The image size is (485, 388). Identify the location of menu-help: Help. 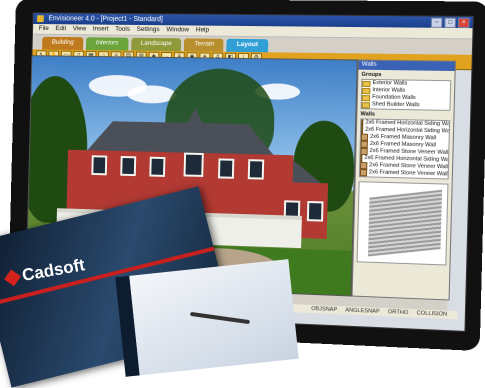
(202, 31).